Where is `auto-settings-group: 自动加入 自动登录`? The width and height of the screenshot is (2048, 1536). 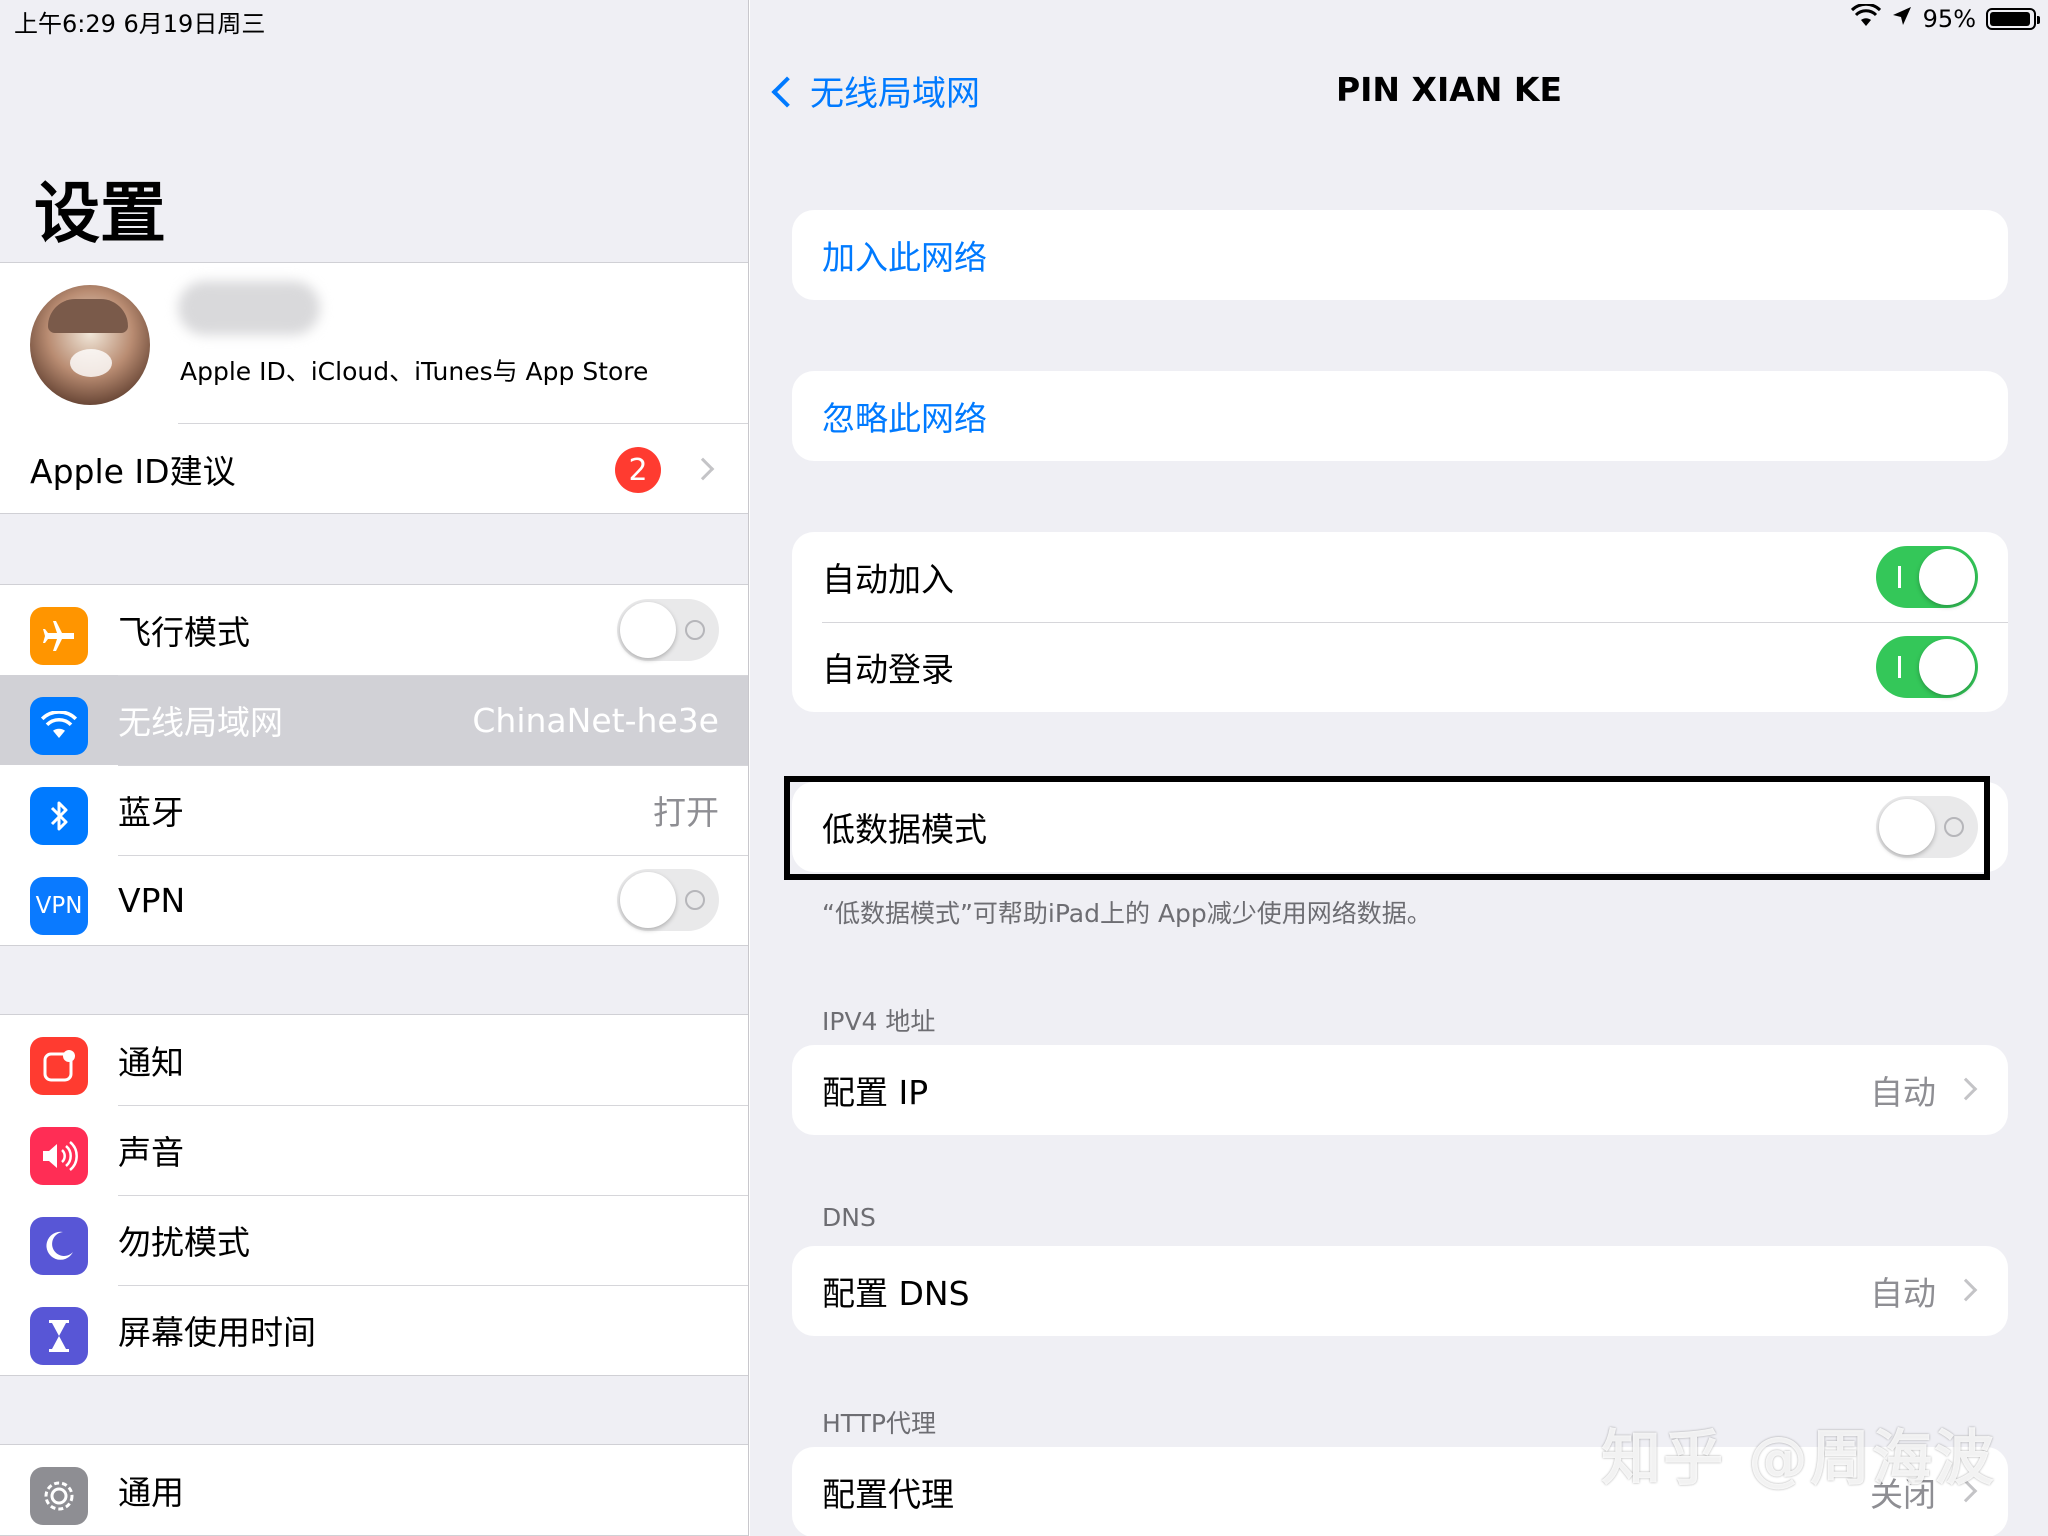
auto-settings-group: 自动加入 自动登录 is located at coordinates (1400, 622).